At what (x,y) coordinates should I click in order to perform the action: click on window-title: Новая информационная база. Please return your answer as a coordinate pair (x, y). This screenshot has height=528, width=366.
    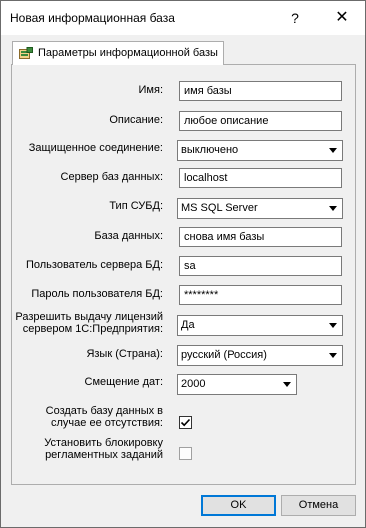
    Looking at the image, I should click on (92, 18).